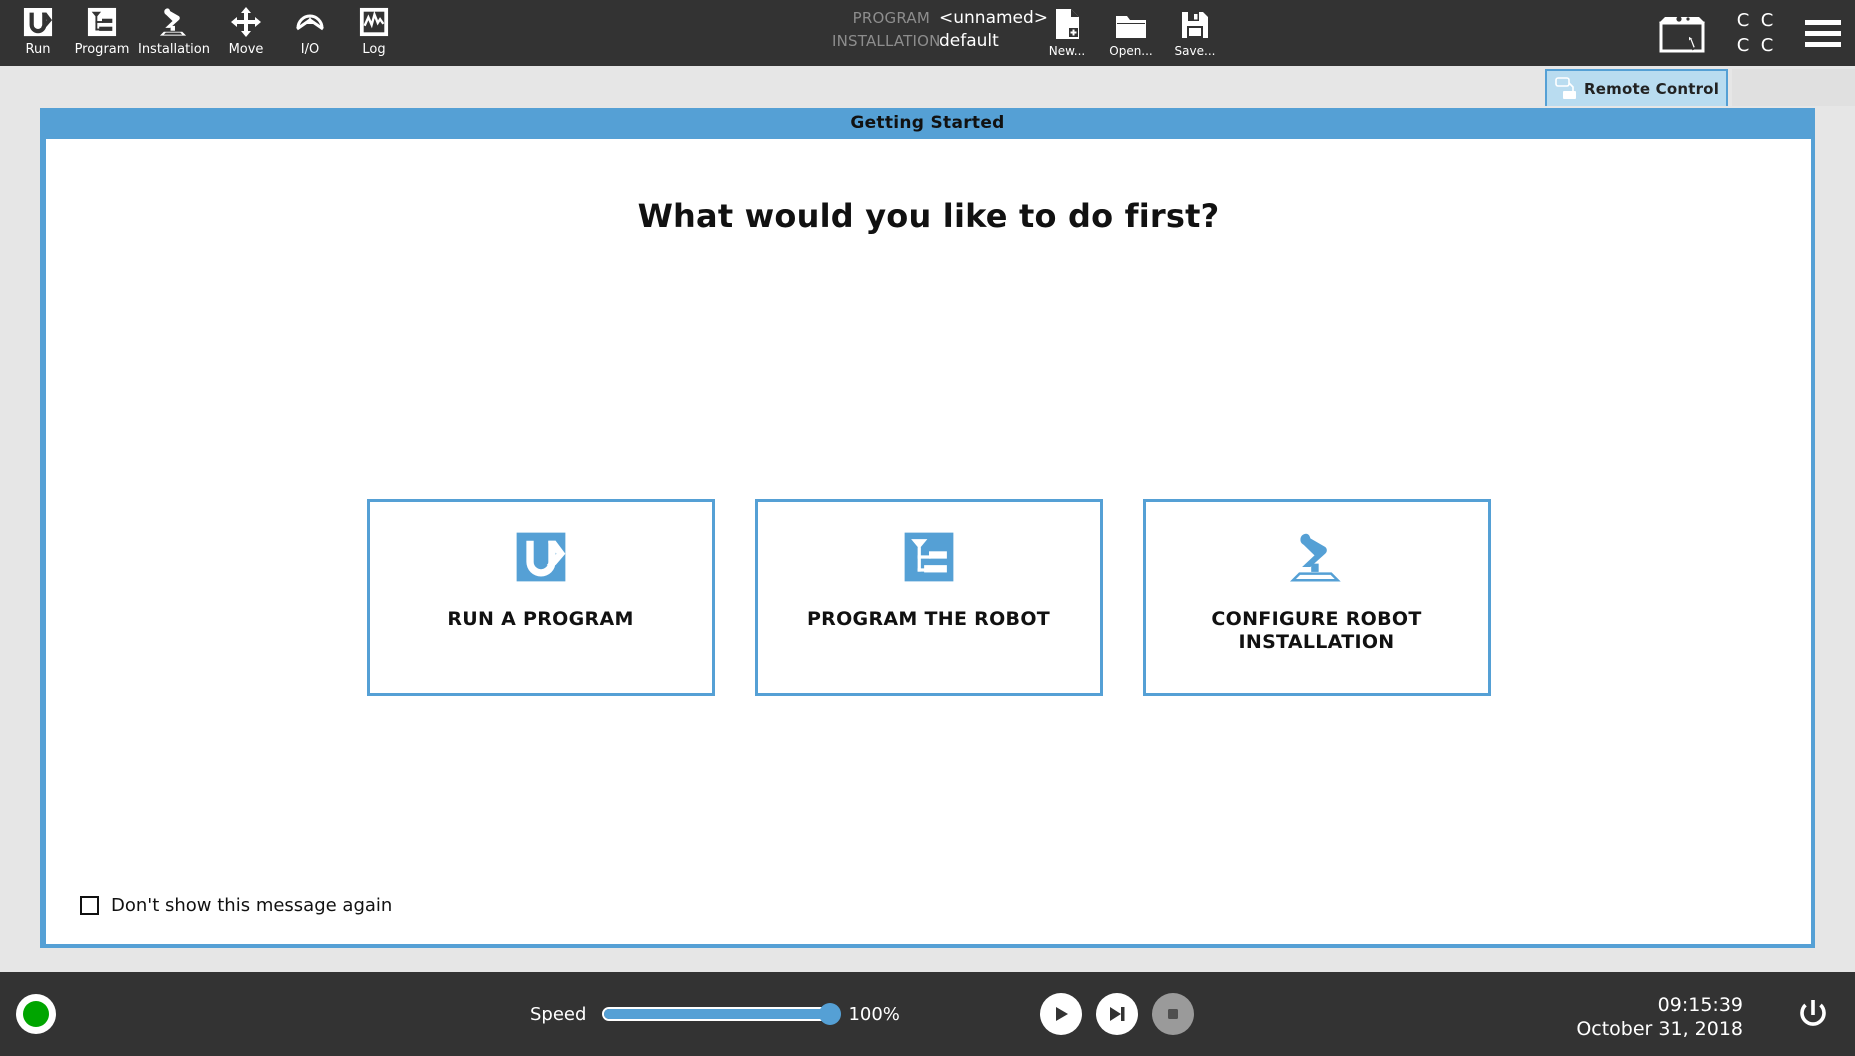 The height and width of the screenshot is (1056, 1855). I want to click on checkbox-box, so click(89, 905).